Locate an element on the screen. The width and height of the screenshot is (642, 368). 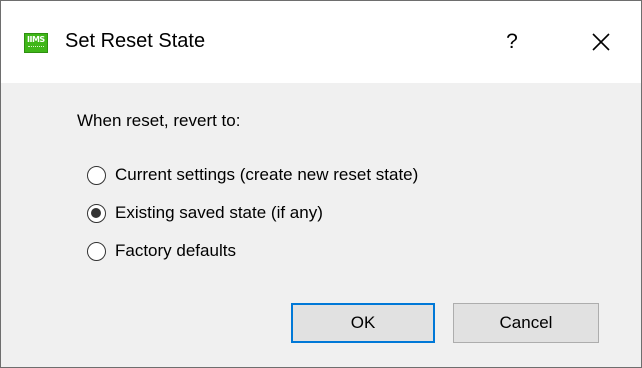
radio-label-factory-defaults: Factory defaults is located at coordinates (175, 251).